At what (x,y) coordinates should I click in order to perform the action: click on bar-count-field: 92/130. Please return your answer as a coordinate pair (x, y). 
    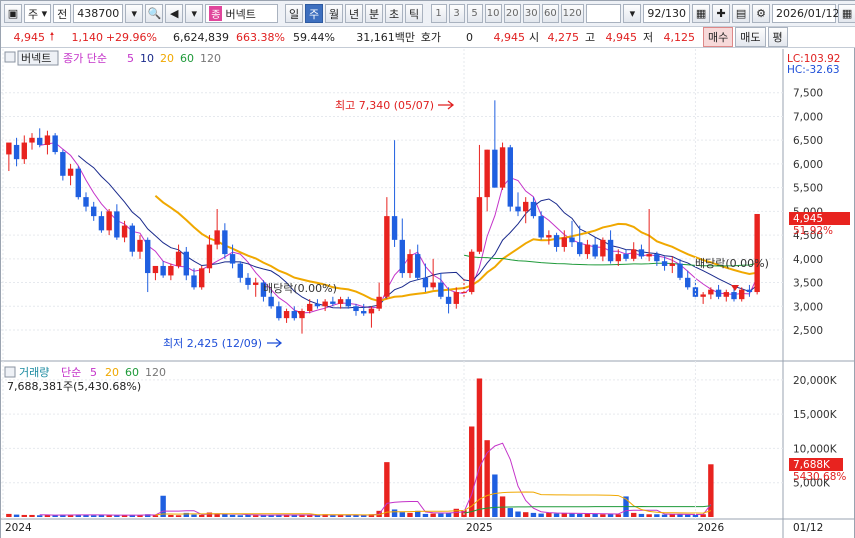
    Looking at the image, I should click on (667, 13).